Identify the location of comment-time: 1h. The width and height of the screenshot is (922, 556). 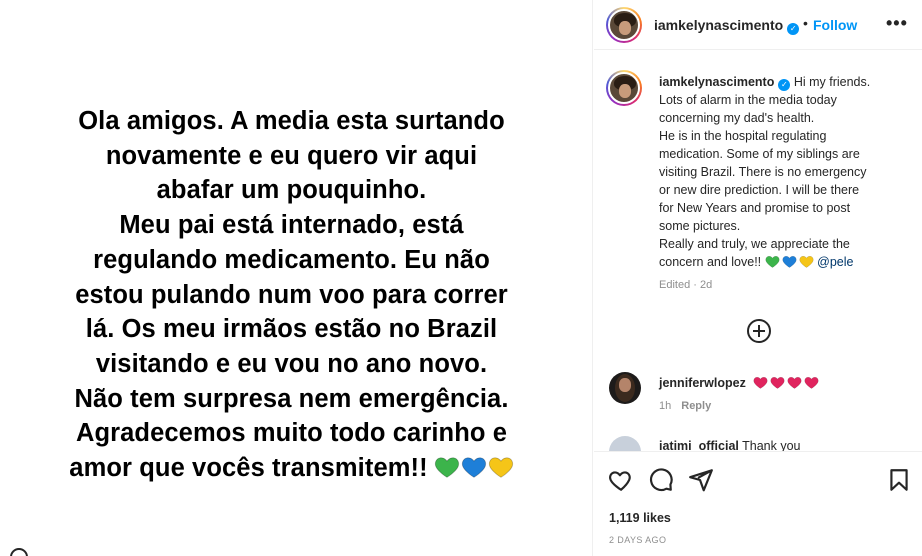
(665, 406).